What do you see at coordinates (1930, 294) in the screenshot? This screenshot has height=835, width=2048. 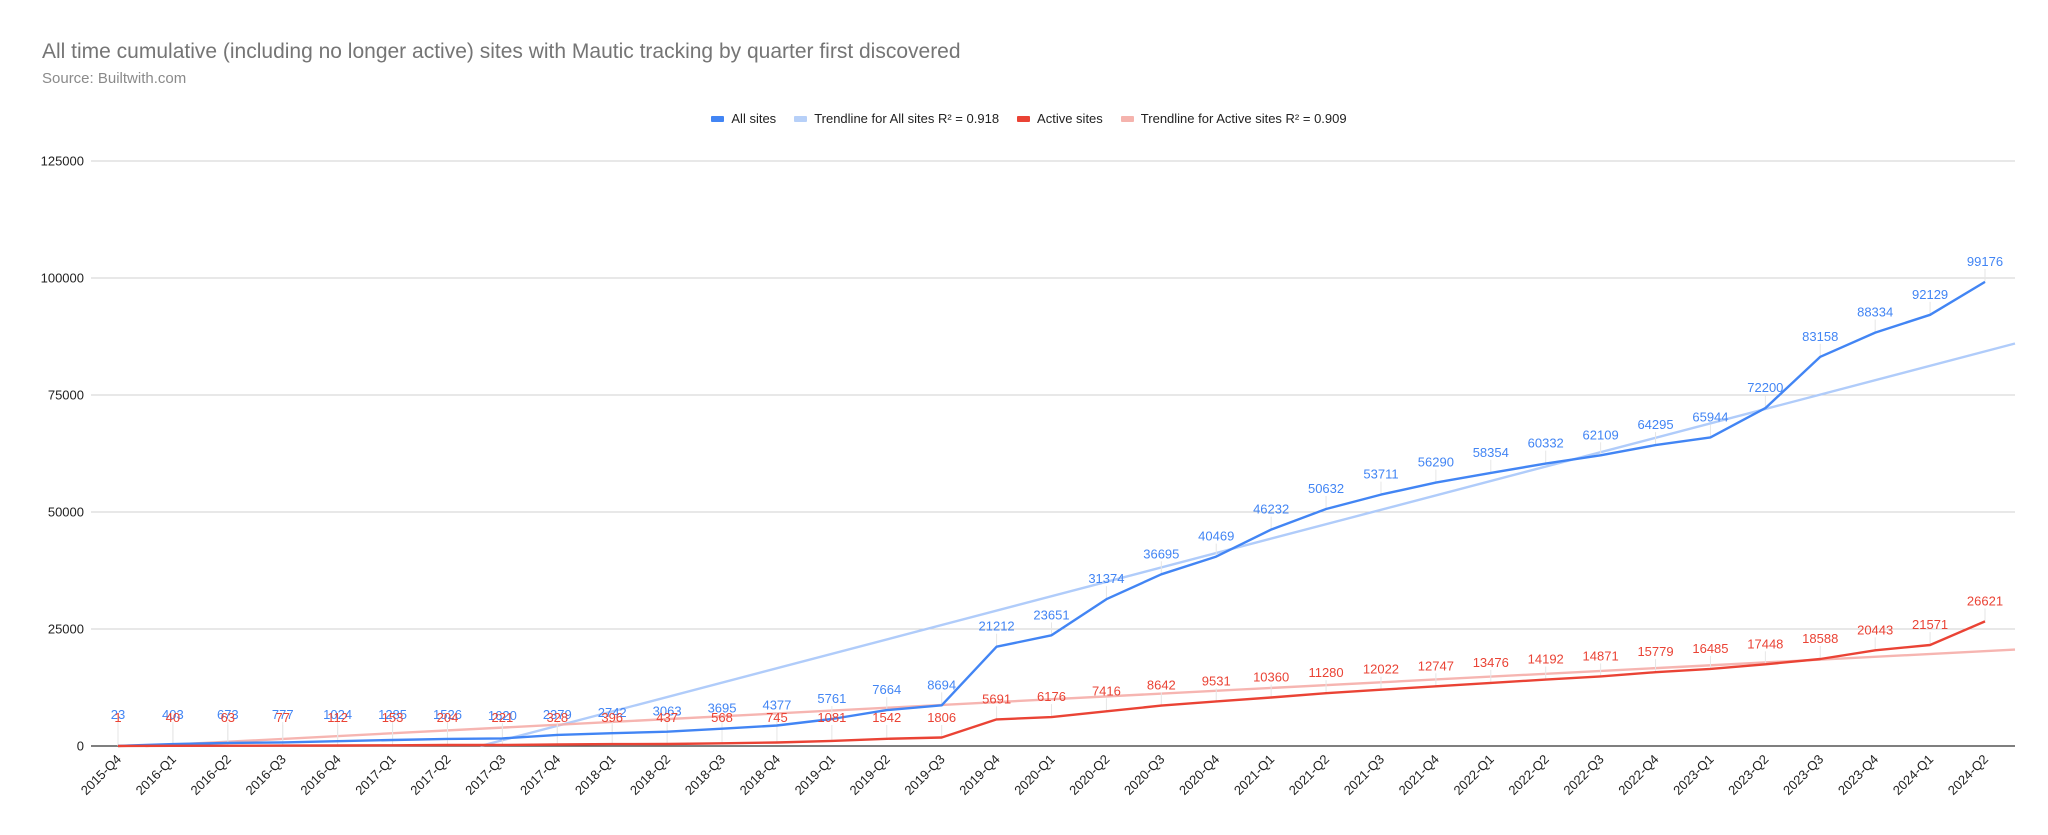 I see `data-label-all-sites: 92129` at bounding box center [1930, 294].